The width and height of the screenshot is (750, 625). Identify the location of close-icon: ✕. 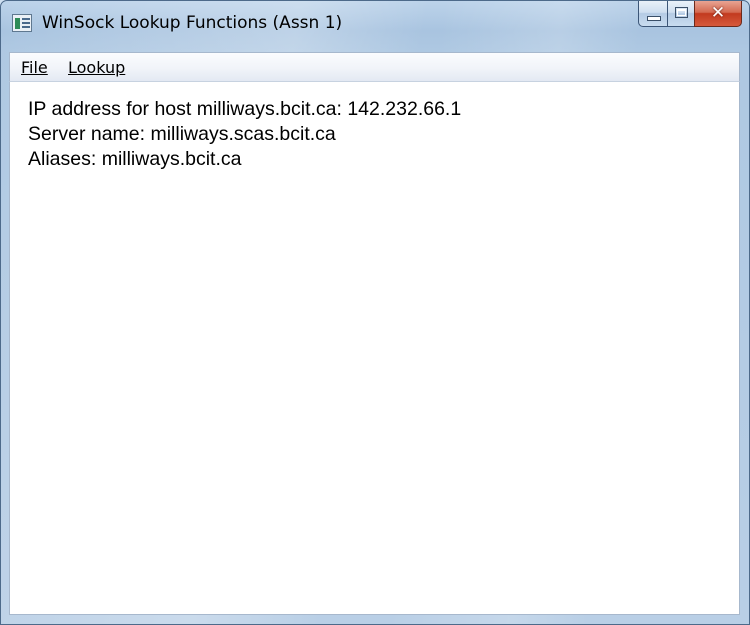
(718, 13).